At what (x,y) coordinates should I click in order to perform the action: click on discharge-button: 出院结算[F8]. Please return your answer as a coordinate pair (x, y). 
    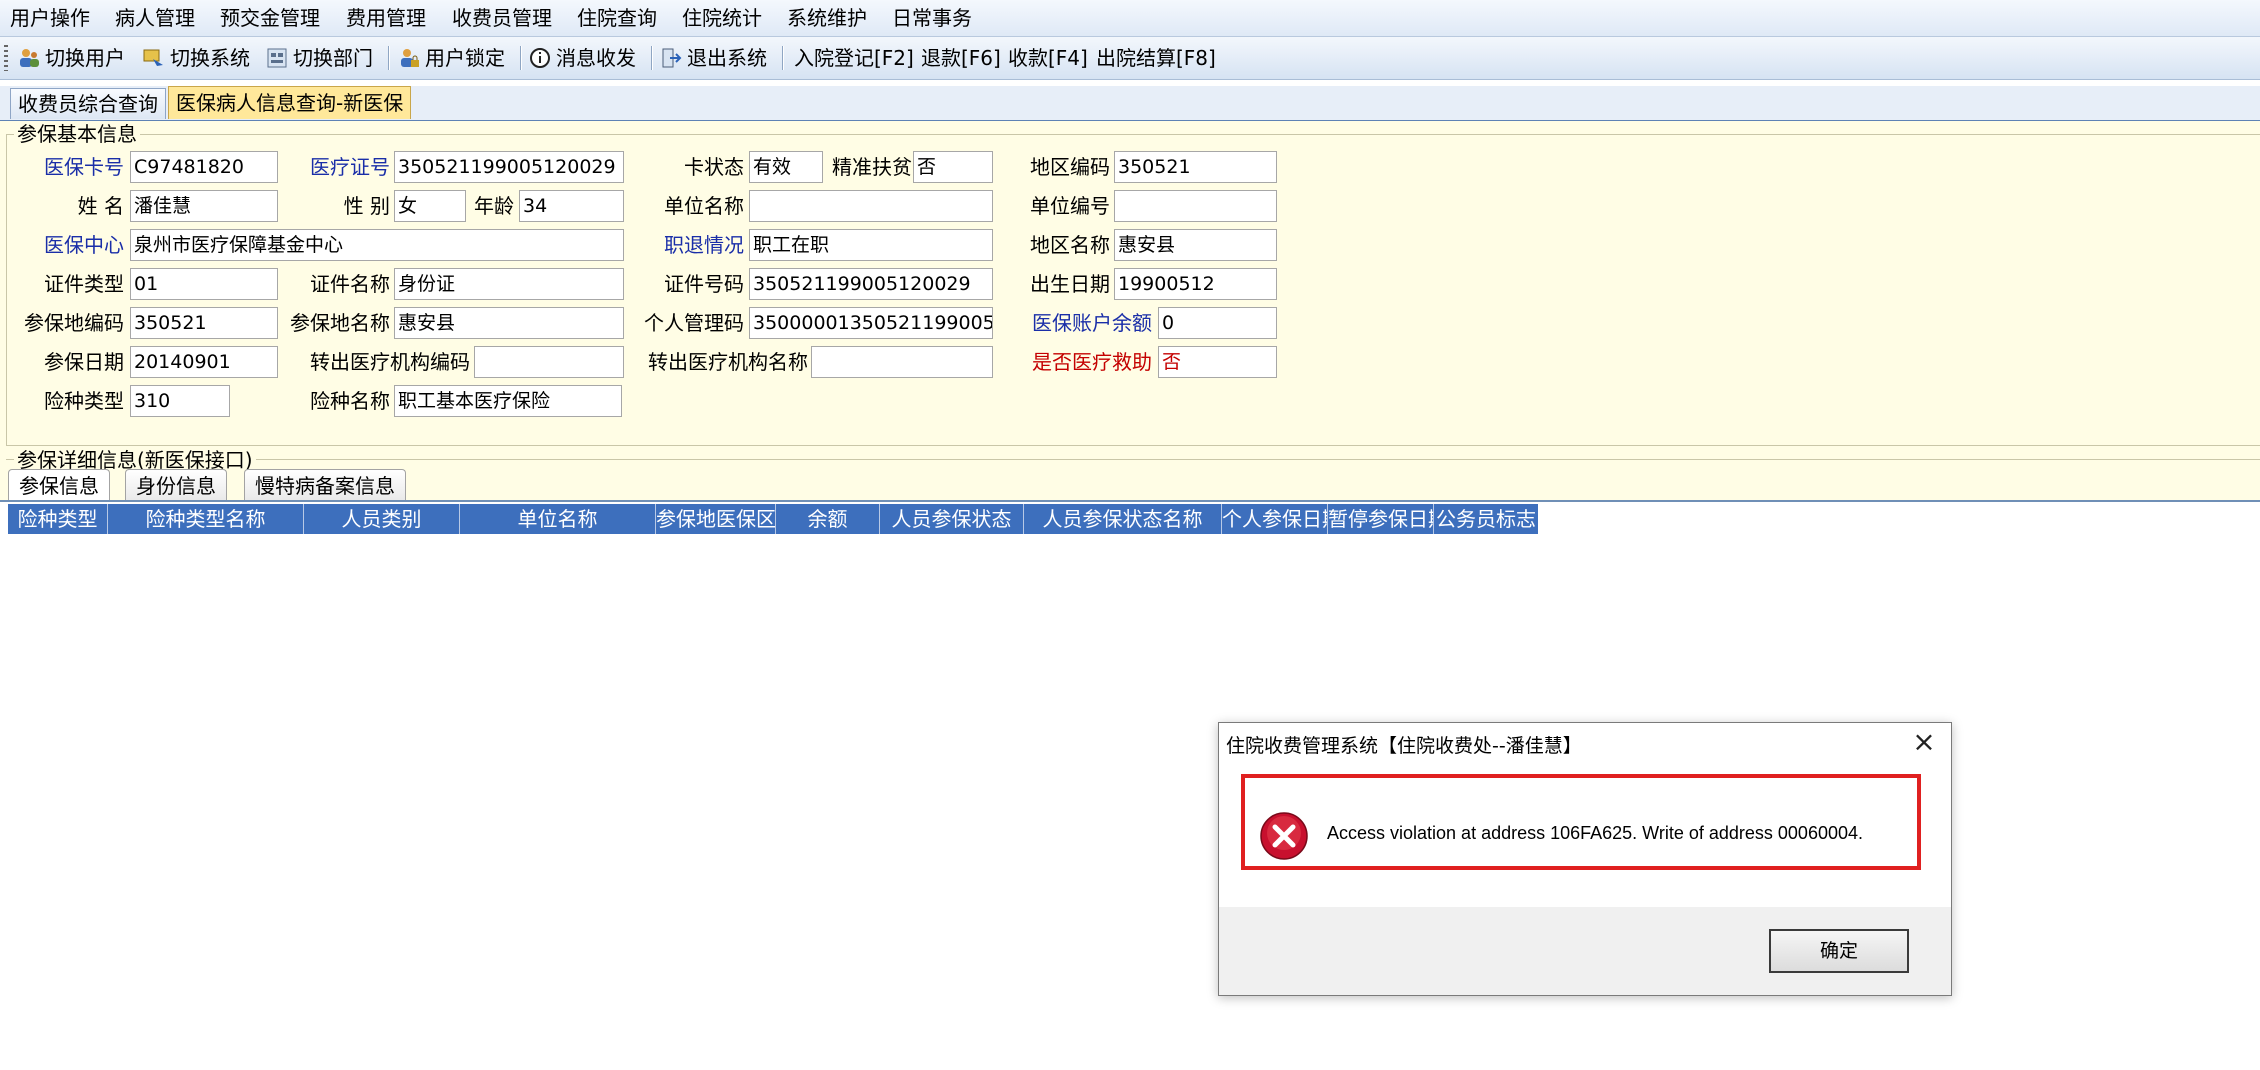
    Looking at the image, I should click on (1156, 58).